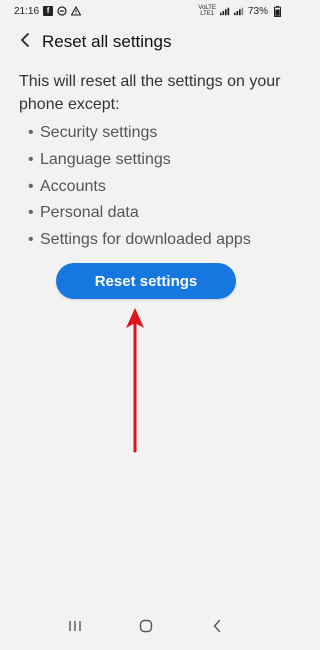 Image resolution: width=320 pixels, height=650 pixels. I want to click on network-label: VoLTE LTE1, so click(207, 11).